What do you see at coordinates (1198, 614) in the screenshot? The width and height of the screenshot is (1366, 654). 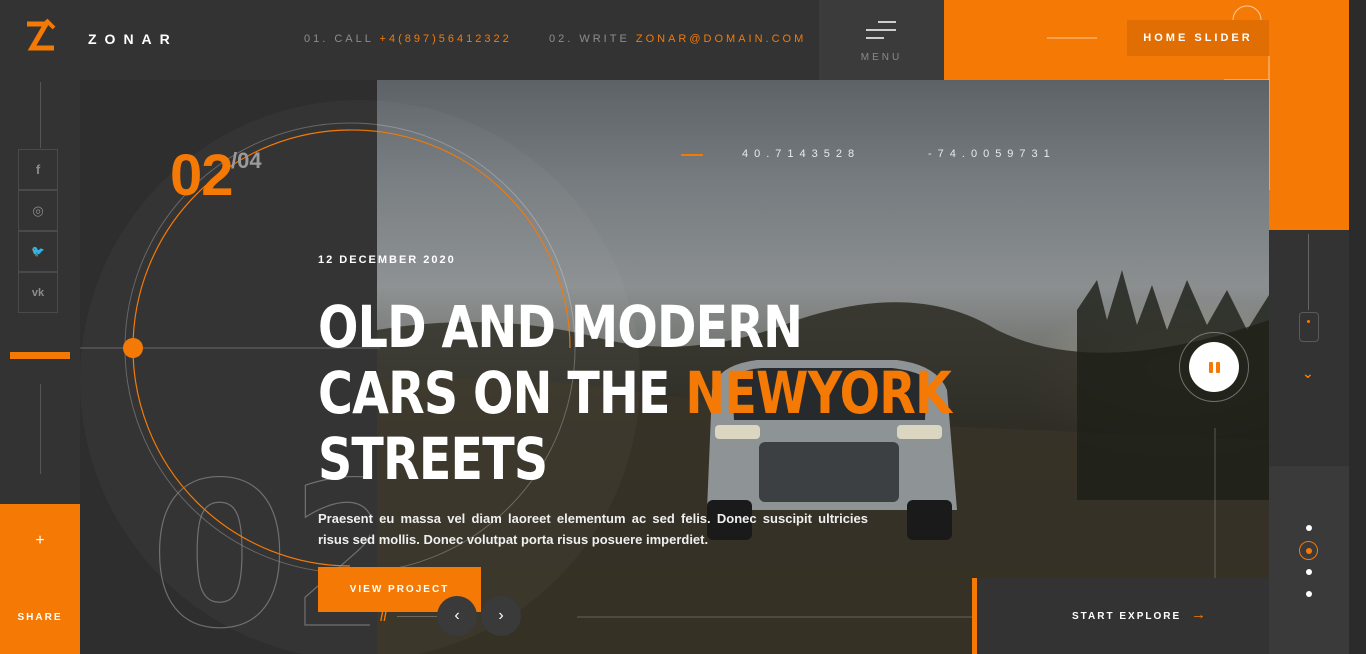 I see `arrow-right-icon: →` at bounding box center [1198, 614].